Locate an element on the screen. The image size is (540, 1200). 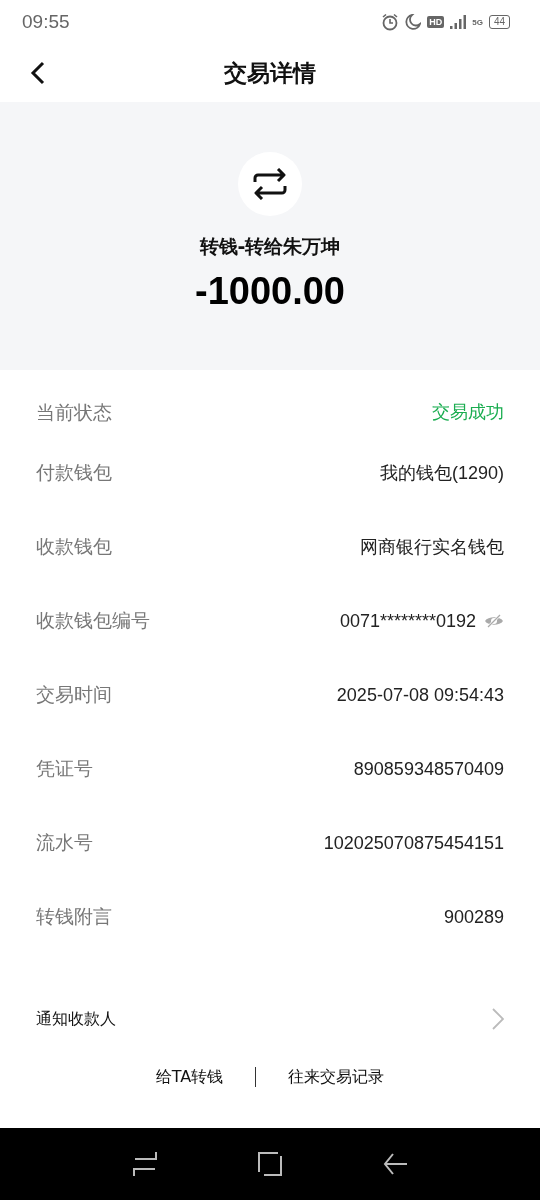
page-title: 交易详情 is located at coordinates (270, 73).